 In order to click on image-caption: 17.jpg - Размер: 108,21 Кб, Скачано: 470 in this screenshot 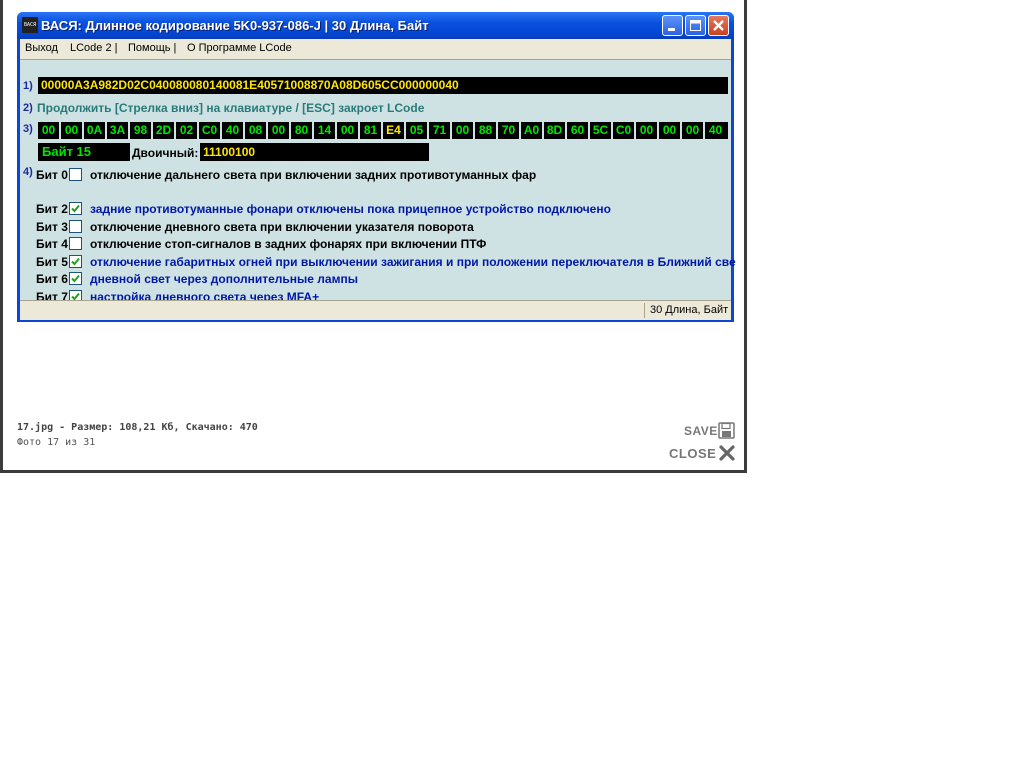, I will do `click(137, 427)`.